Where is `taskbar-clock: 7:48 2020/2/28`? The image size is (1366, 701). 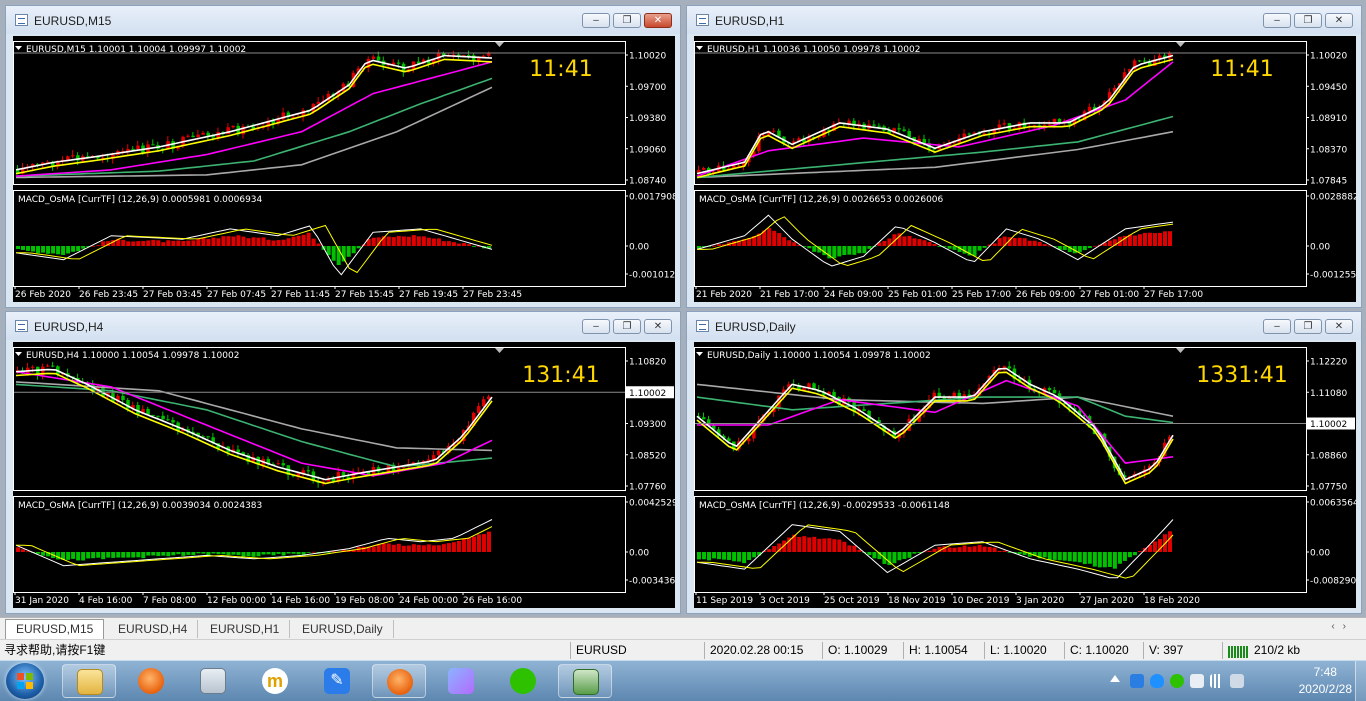 taskbar-clock: 7:48 2020/2/28 is located at coordinates (1325, 681).